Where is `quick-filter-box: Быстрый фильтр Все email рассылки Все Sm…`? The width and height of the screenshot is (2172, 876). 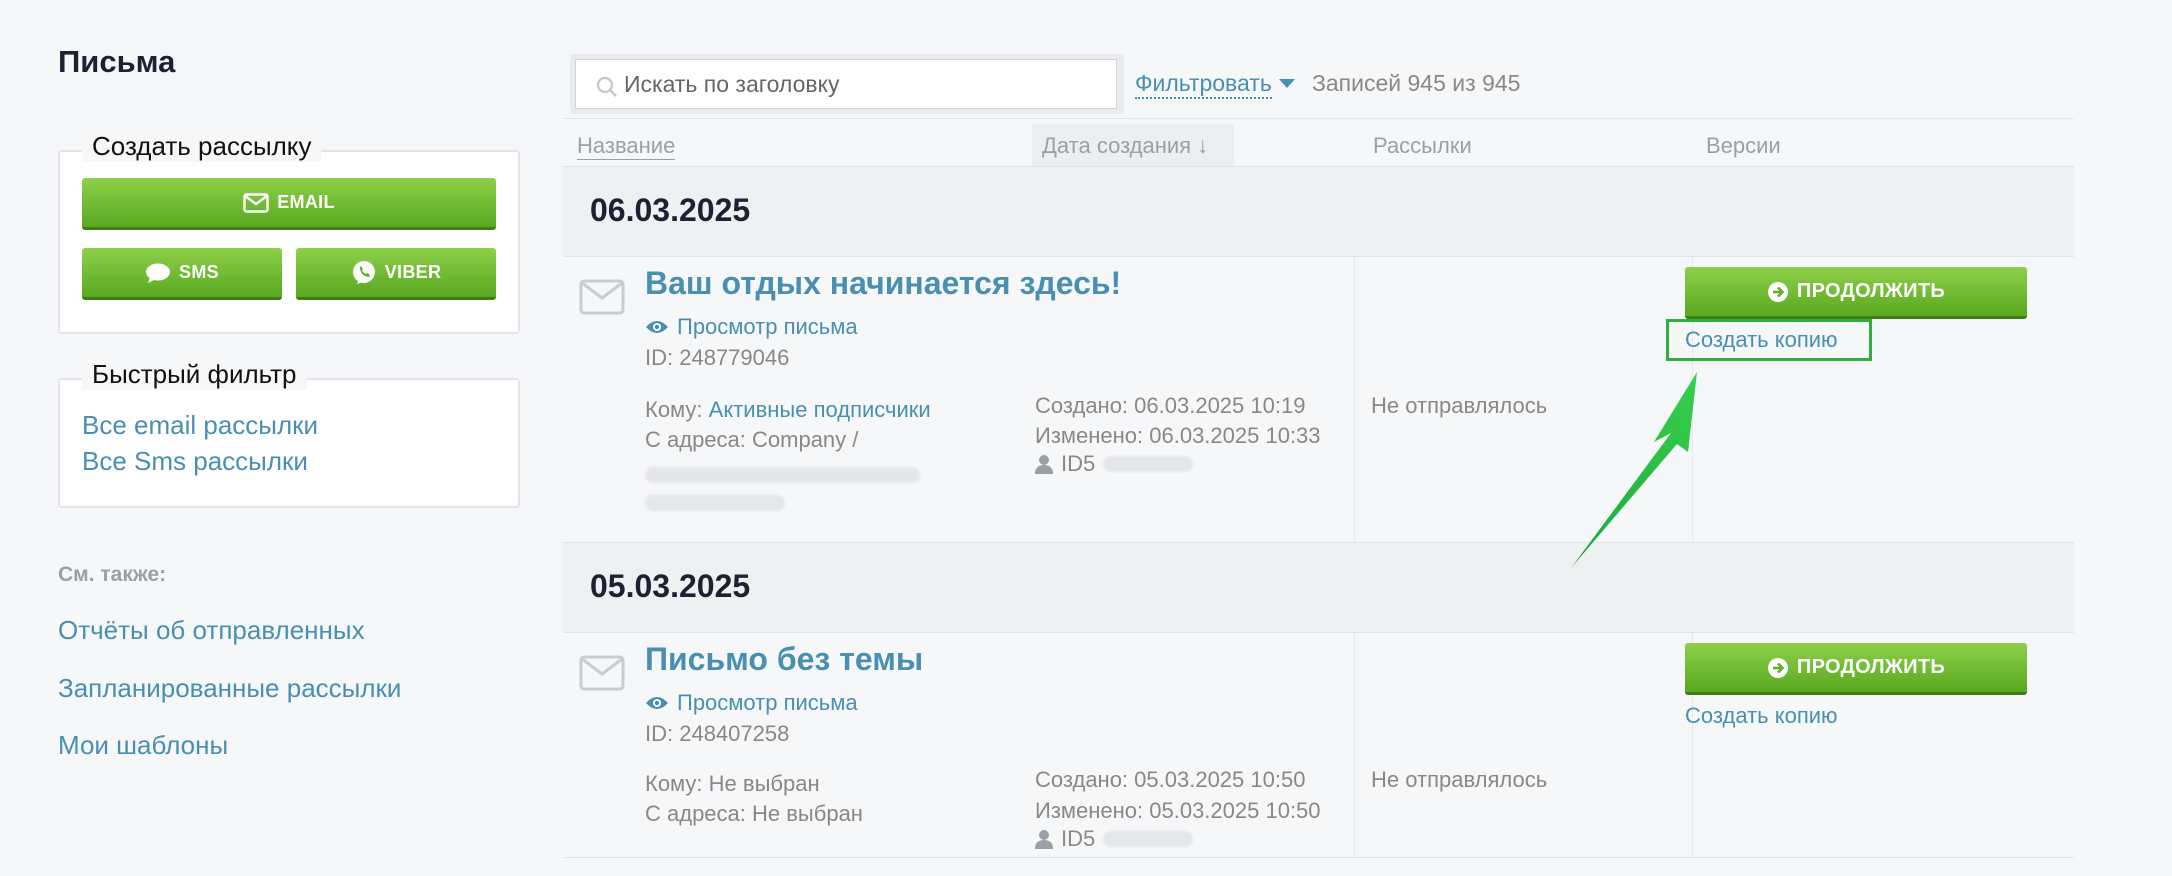
quick-filter-box: Быстрый фильтр Все email рассылки Все Sm… is located at coordinates (289, 433).